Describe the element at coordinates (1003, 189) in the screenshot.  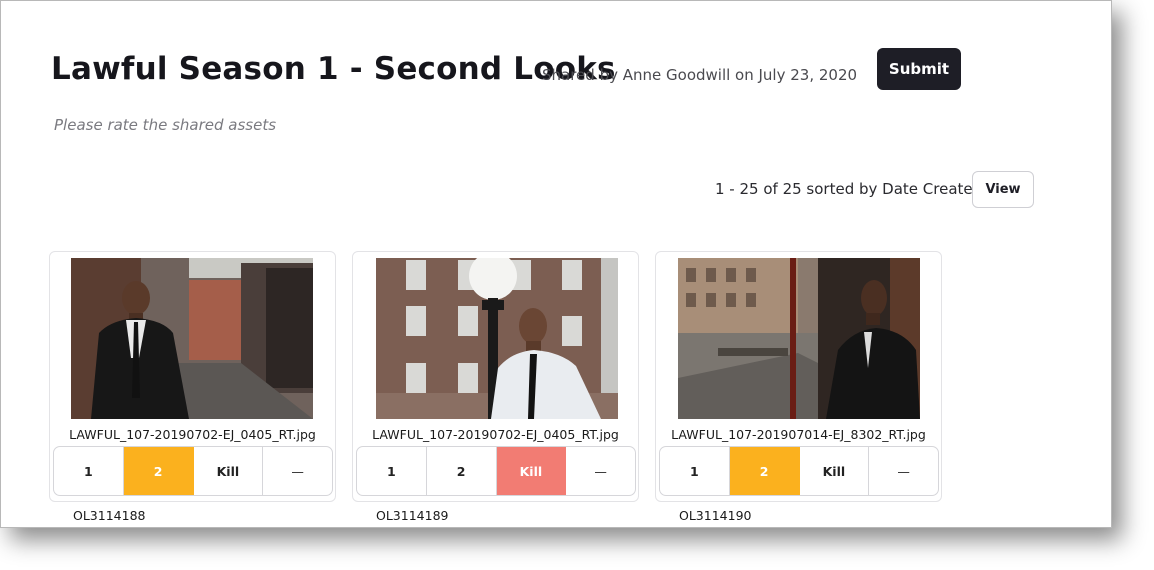
I see `view-button: View` at that location.